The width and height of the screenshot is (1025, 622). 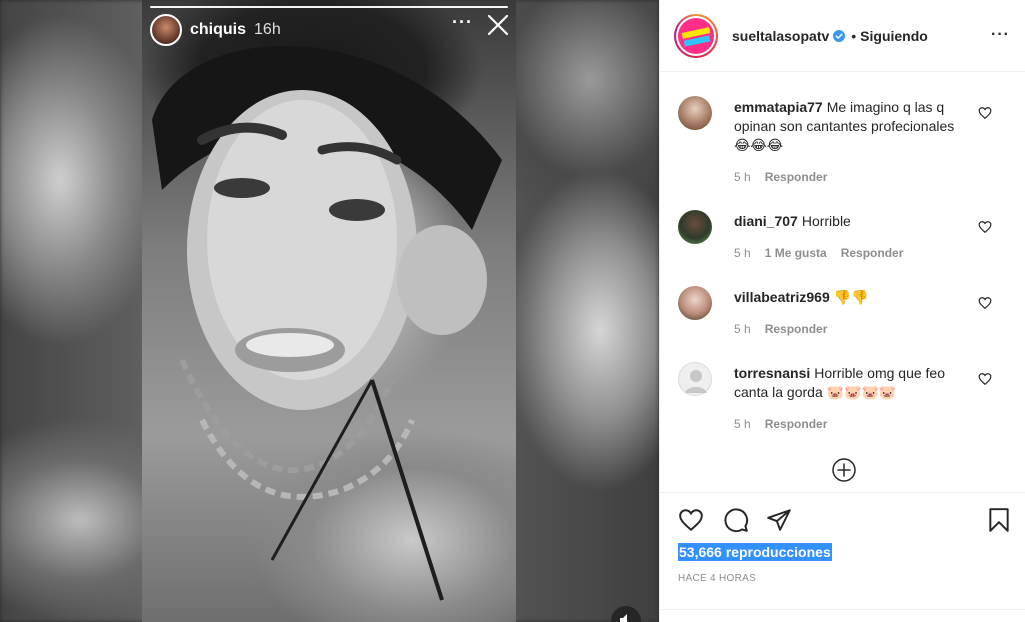 I want to click on comment-username: diani_707, so click(x=766, y=221).